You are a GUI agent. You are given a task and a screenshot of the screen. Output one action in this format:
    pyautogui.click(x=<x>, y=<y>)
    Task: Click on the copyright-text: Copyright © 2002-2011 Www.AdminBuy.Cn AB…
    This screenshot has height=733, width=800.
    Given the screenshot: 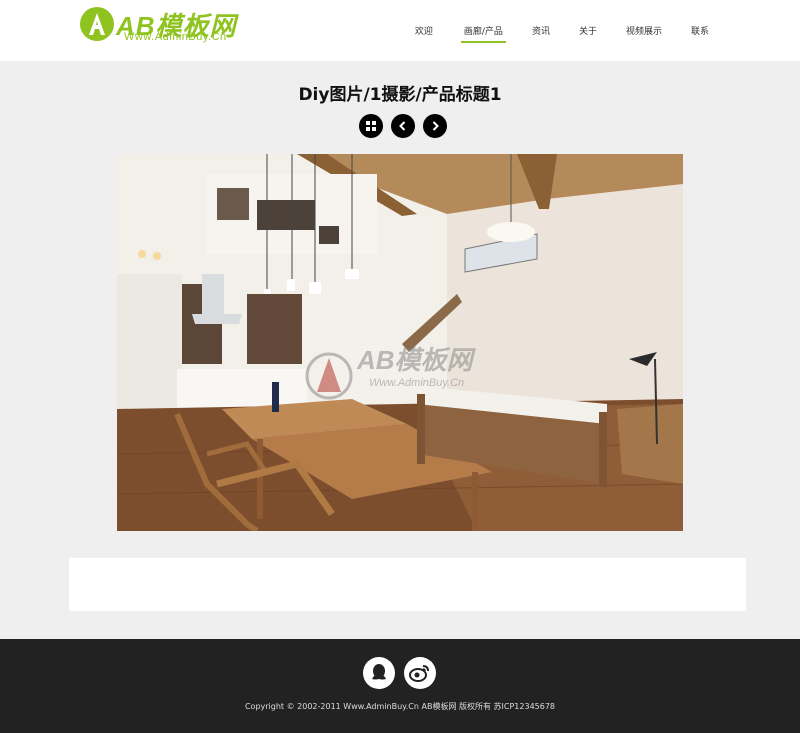 What is the action you would take?
    pyautogui.click(x=400, y=706)
    